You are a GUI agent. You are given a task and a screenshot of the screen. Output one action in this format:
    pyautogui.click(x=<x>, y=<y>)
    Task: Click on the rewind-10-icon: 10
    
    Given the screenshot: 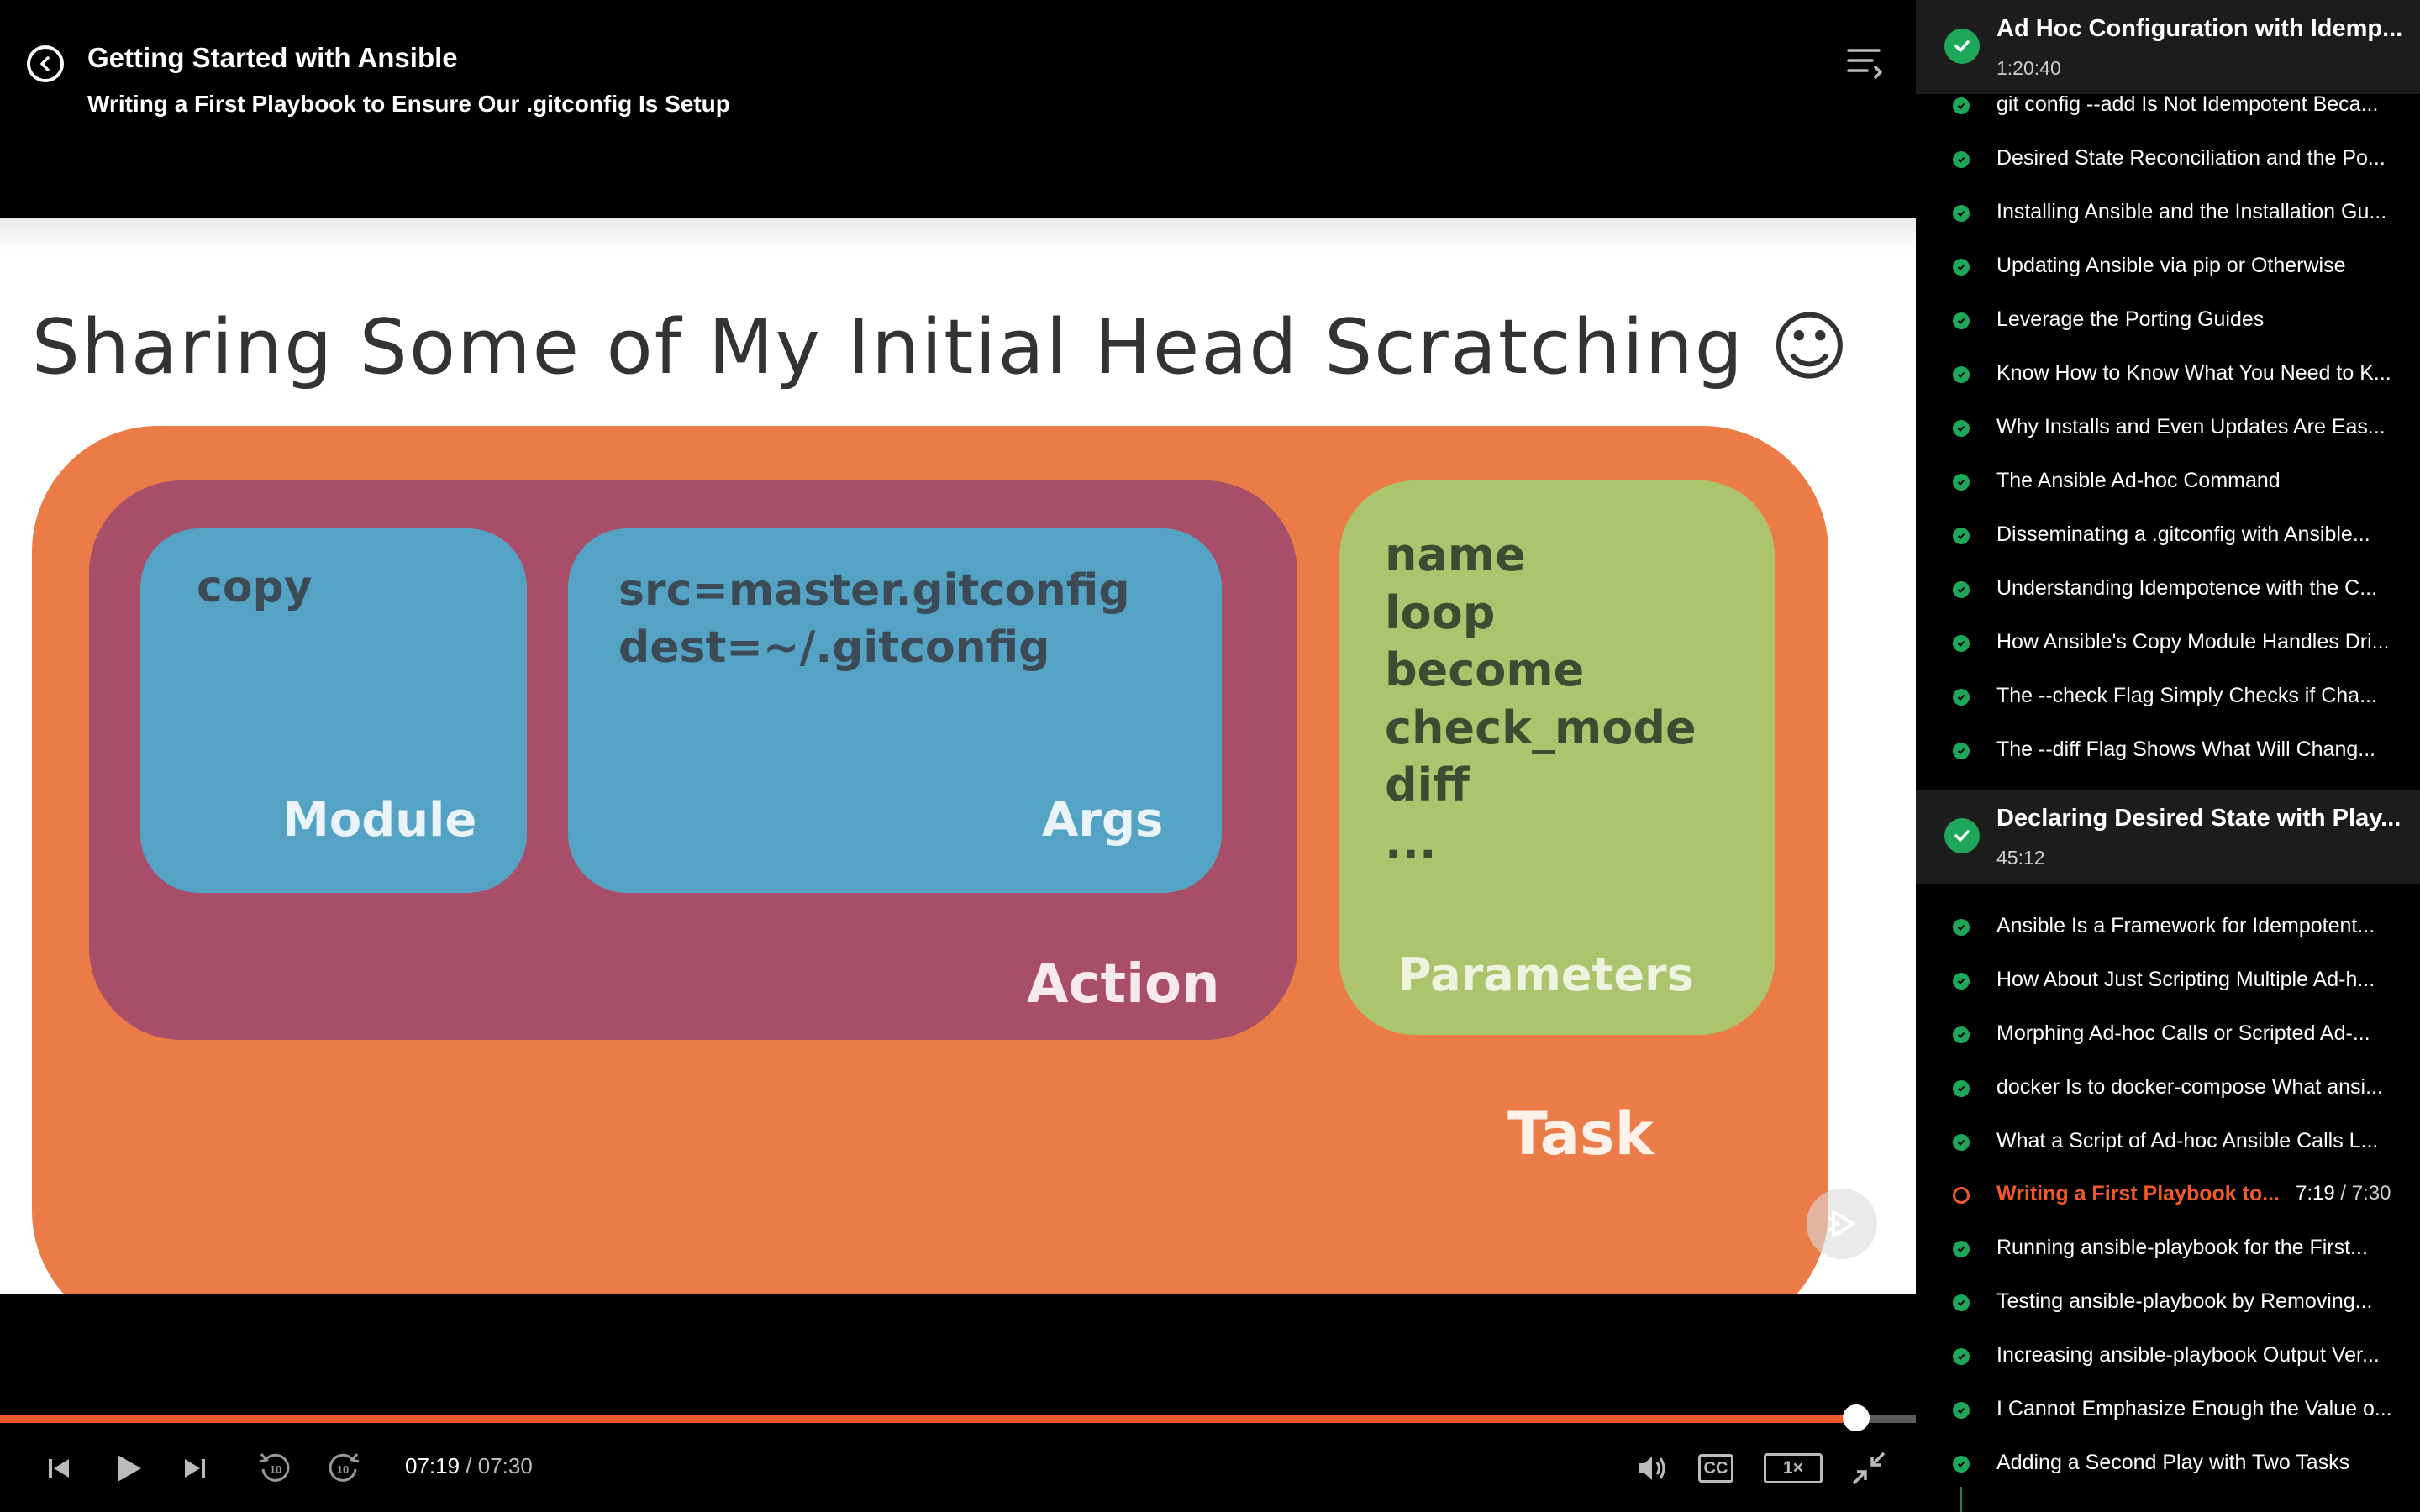 What is the action you would take?
    pyautogui.click(x=274, y=1467)
    